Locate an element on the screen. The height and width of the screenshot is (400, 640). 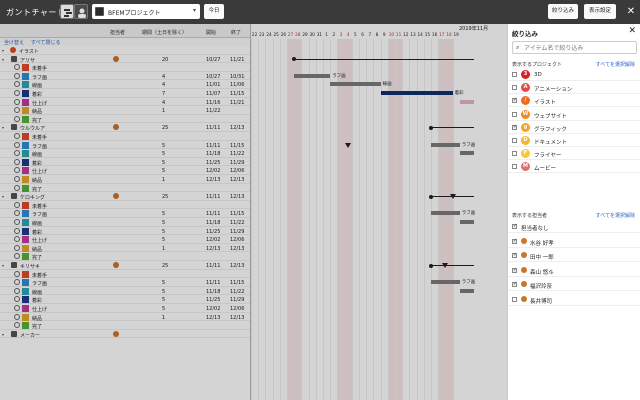
project-filter-item: / イラスト is located at coordinates (574, 101).